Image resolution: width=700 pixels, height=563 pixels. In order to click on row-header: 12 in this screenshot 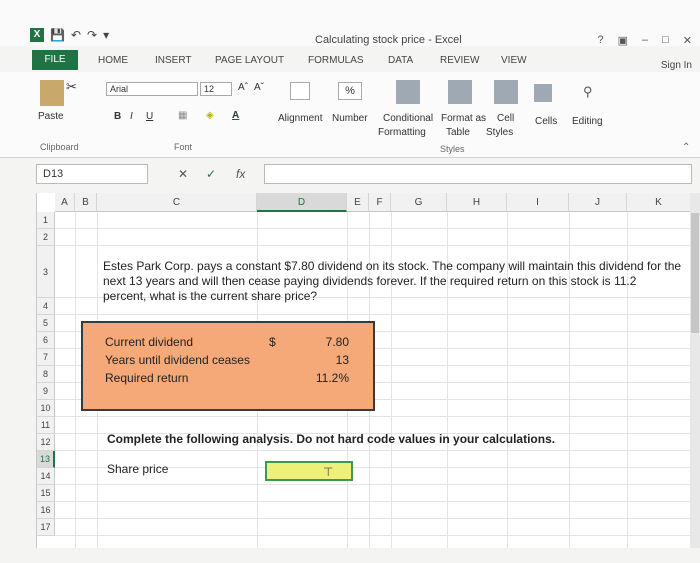, I will do `click(46, 442)`.